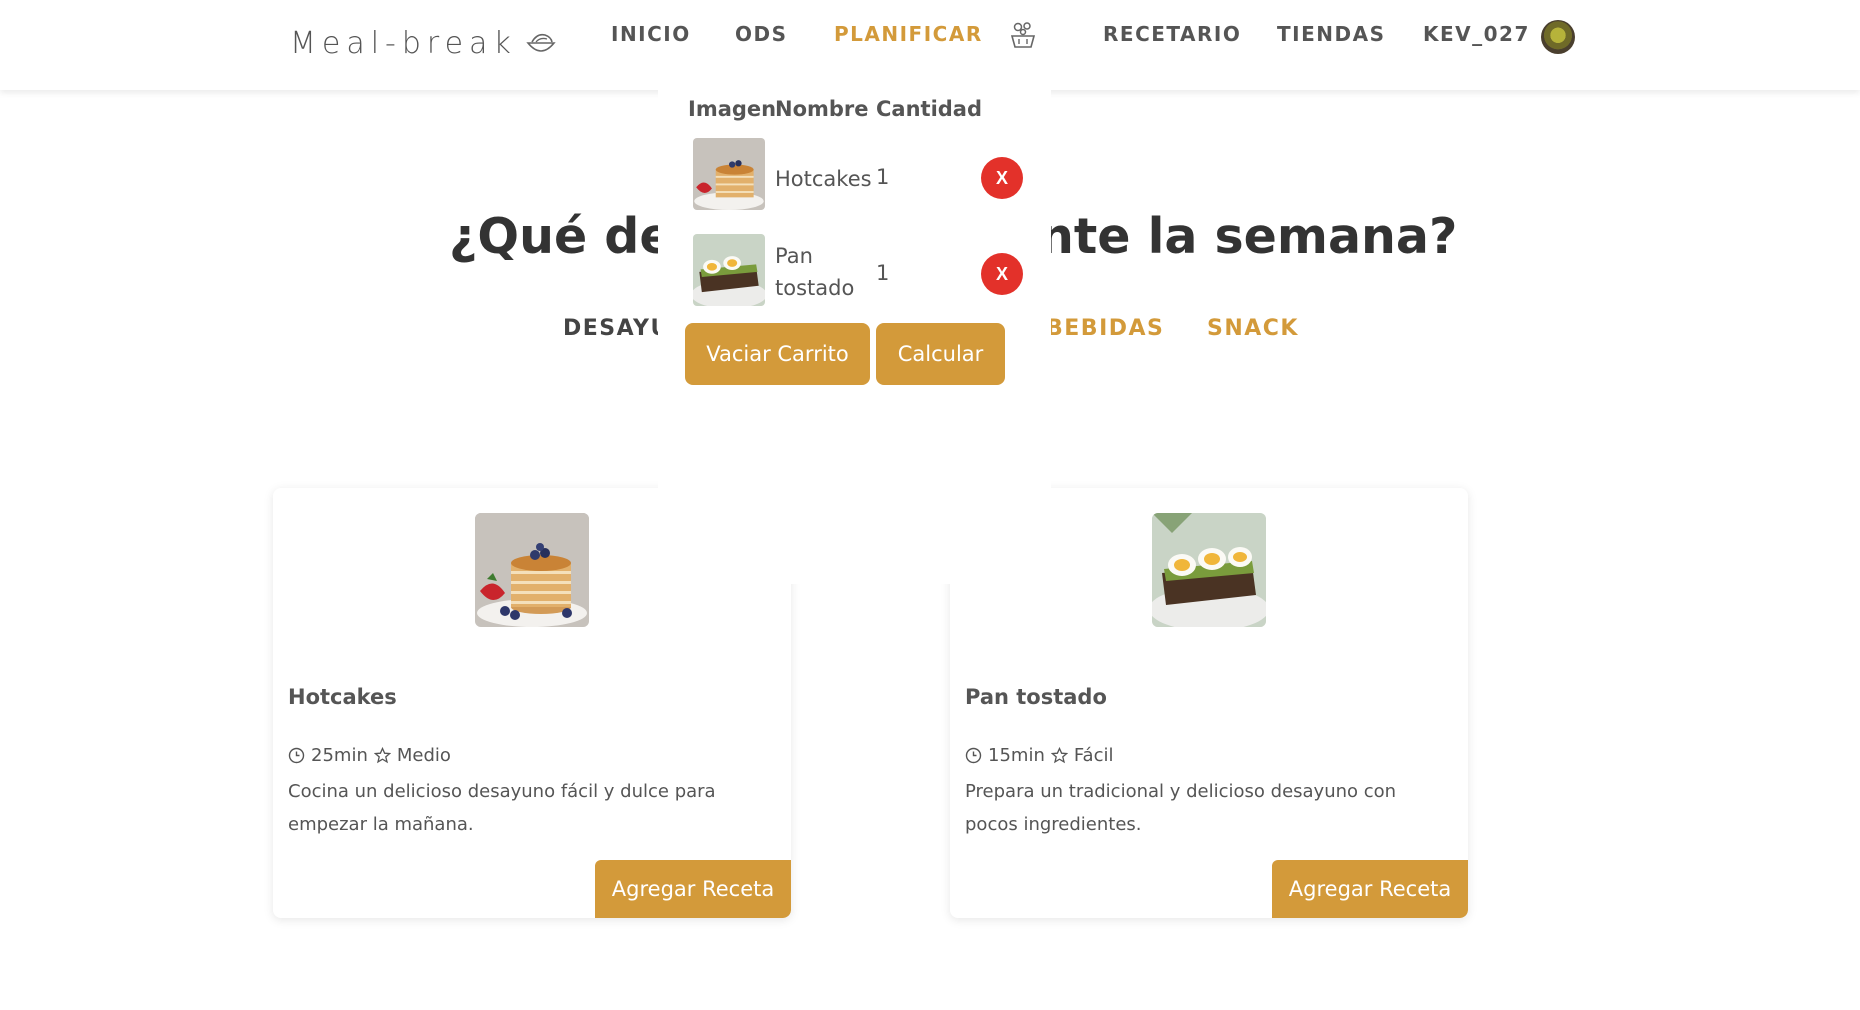 This screenshot has width=1860, height=1010. Describe the element at coordinates (403, 43) in the screenshot. I see `brand-name: Meal-break` at that location.